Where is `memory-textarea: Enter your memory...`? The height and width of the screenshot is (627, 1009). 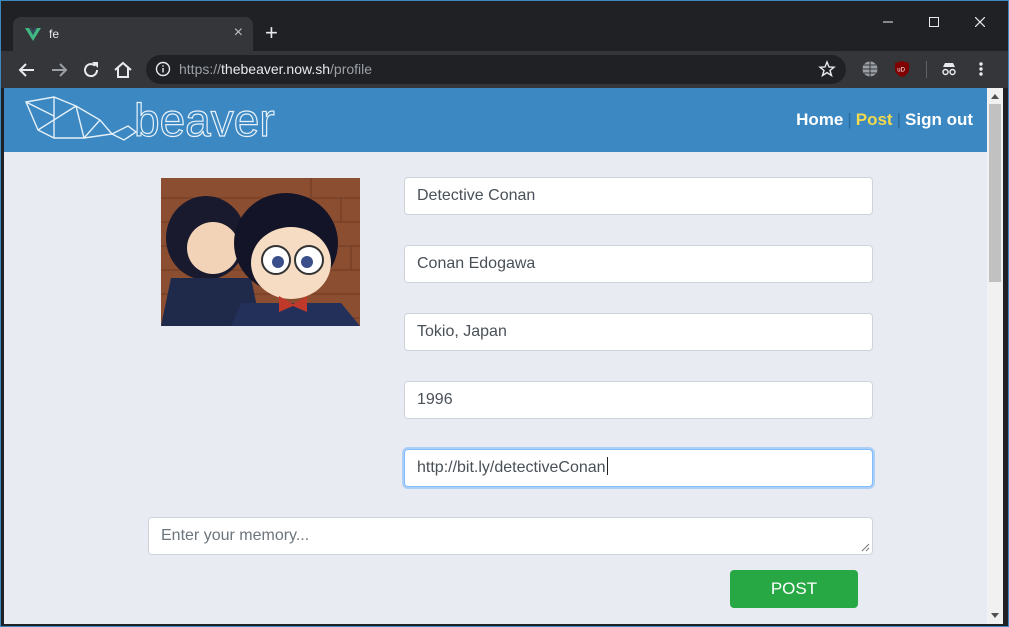 memory-textarea: Enter your memory... is located at coordinates (510, 536).